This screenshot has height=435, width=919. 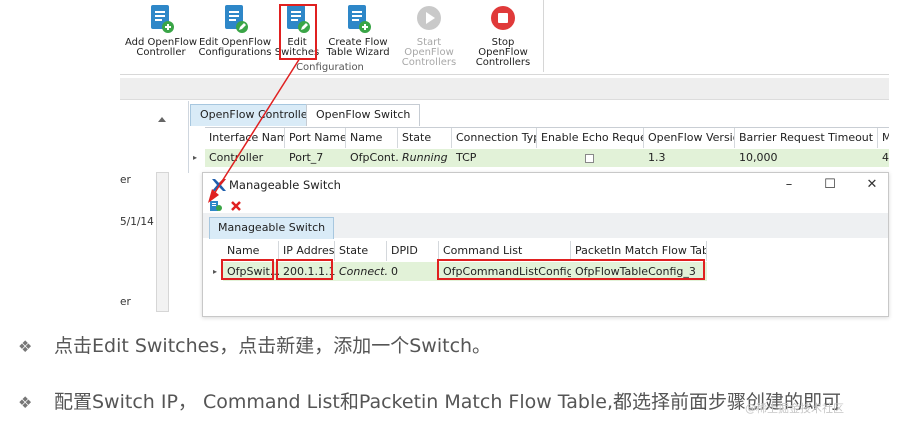 I want to click on dialog-title: Manageable Switch, so click(x=285, y=185).